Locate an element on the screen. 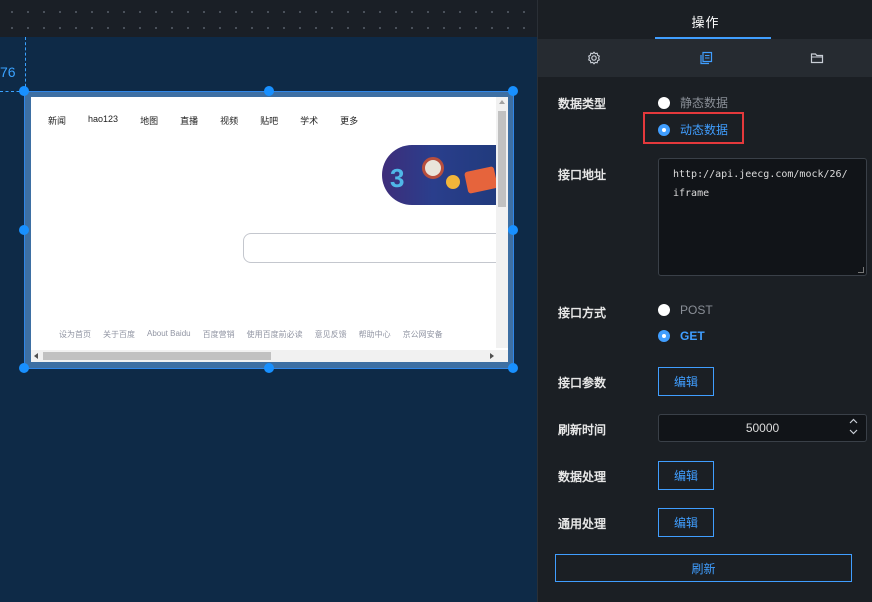 The height and width of the screenshot is (602, 872). highlight-box is located at coordinates (693, 128).